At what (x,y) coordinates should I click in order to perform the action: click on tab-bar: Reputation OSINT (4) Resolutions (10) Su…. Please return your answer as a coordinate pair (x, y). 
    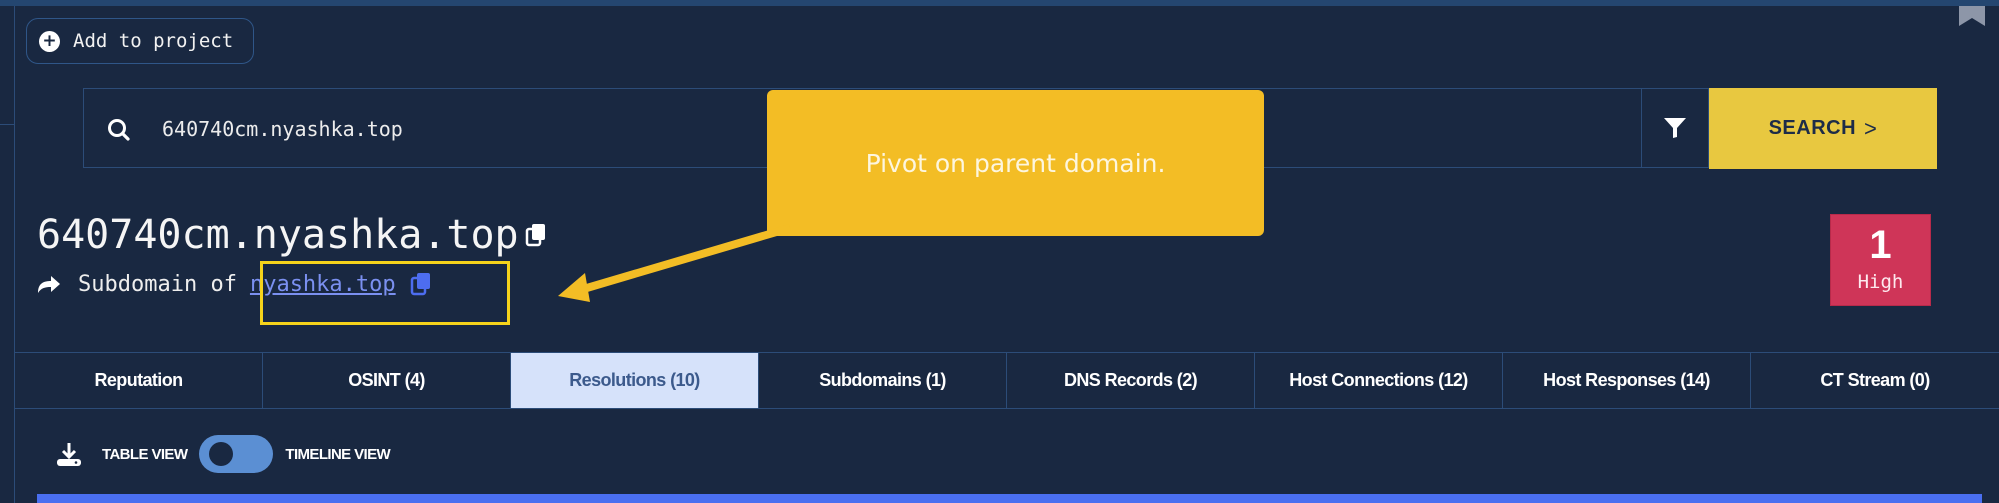
    Looking at the image, I should click on (1007, 380).